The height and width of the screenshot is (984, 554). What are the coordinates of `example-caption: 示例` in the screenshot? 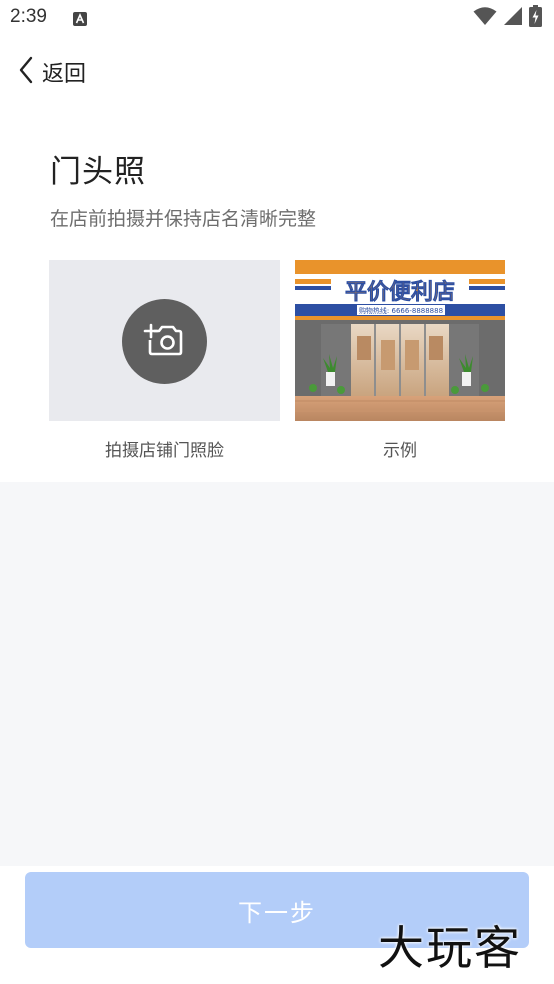 It's located at (400, 451).